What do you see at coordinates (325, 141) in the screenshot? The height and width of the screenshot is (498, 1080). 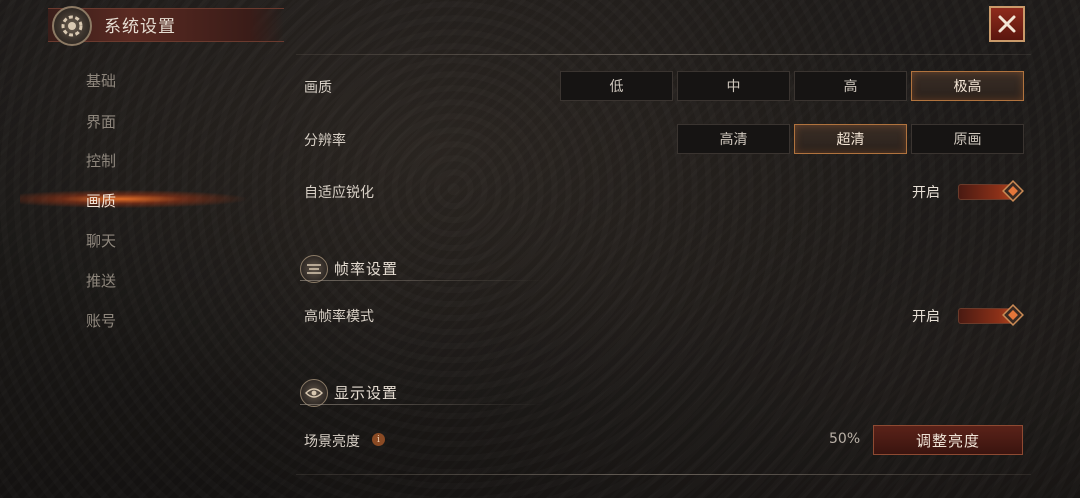 I see `resolution-label: 分辨率` at bounding box center [325, 141].